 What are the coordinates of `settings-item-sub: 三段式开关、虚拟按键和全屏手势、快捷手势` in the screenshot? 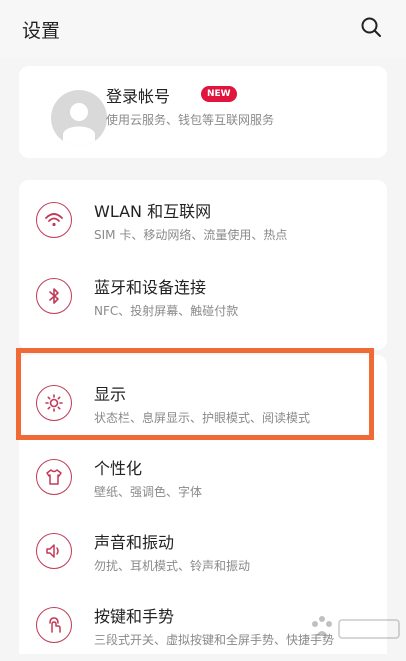 It's located at (214, 640).